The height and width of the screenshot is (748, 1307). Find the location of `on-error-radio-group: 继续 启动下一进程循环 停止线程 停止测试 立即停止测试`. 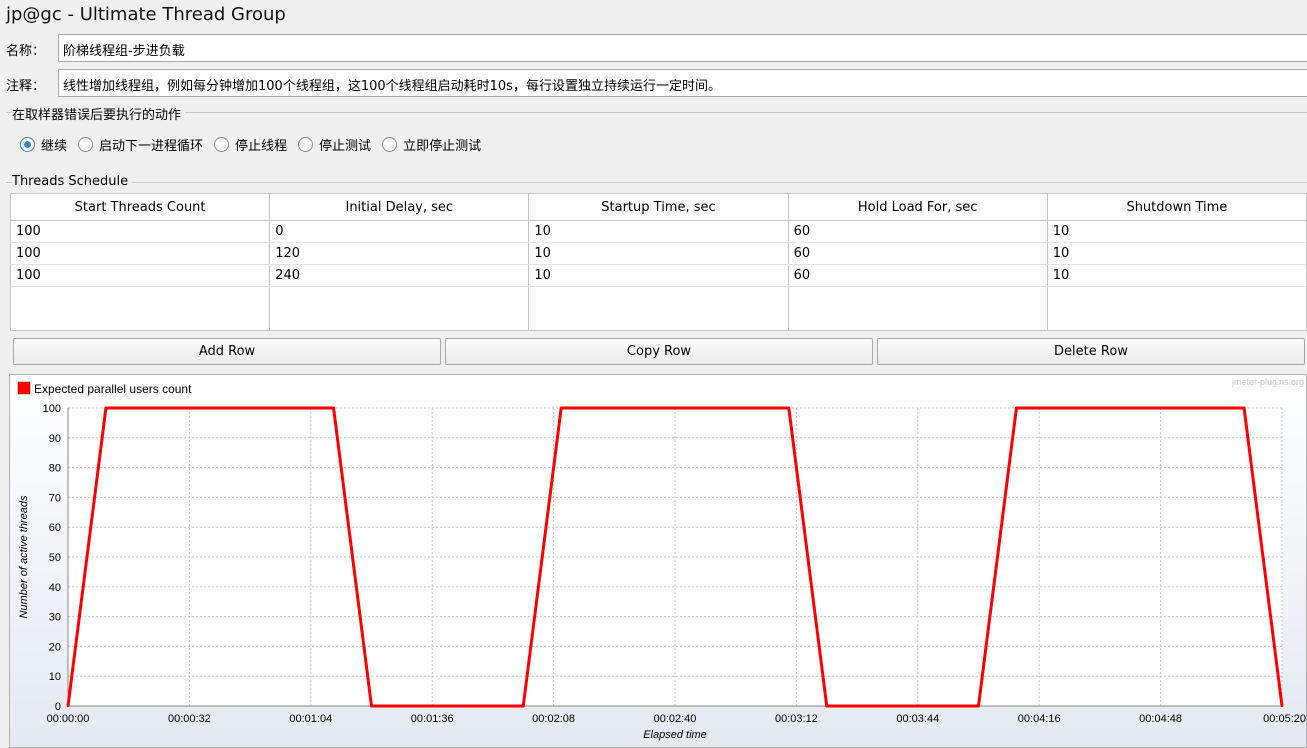

on-error-radio-group: 继续 启动下一进程循环 停止线程 停止测试 立即停止测试 is located at coordinates (256, 144).